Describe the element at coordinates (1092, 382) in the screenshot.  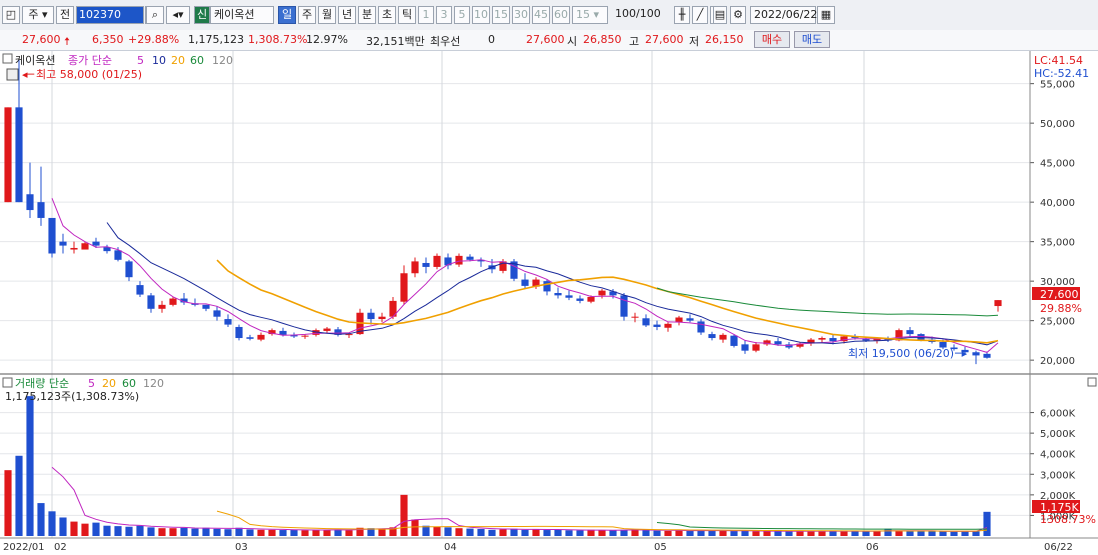
I see `panel-close-icon` at that location.